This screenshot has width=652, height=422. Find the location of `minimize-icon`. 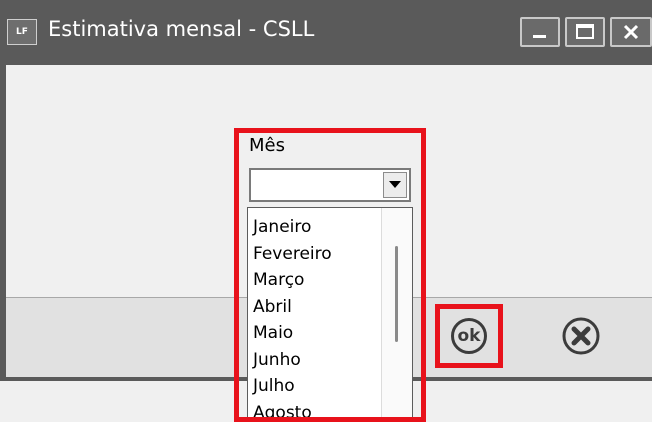

minimize-icon is located at coordinates (539, 36).